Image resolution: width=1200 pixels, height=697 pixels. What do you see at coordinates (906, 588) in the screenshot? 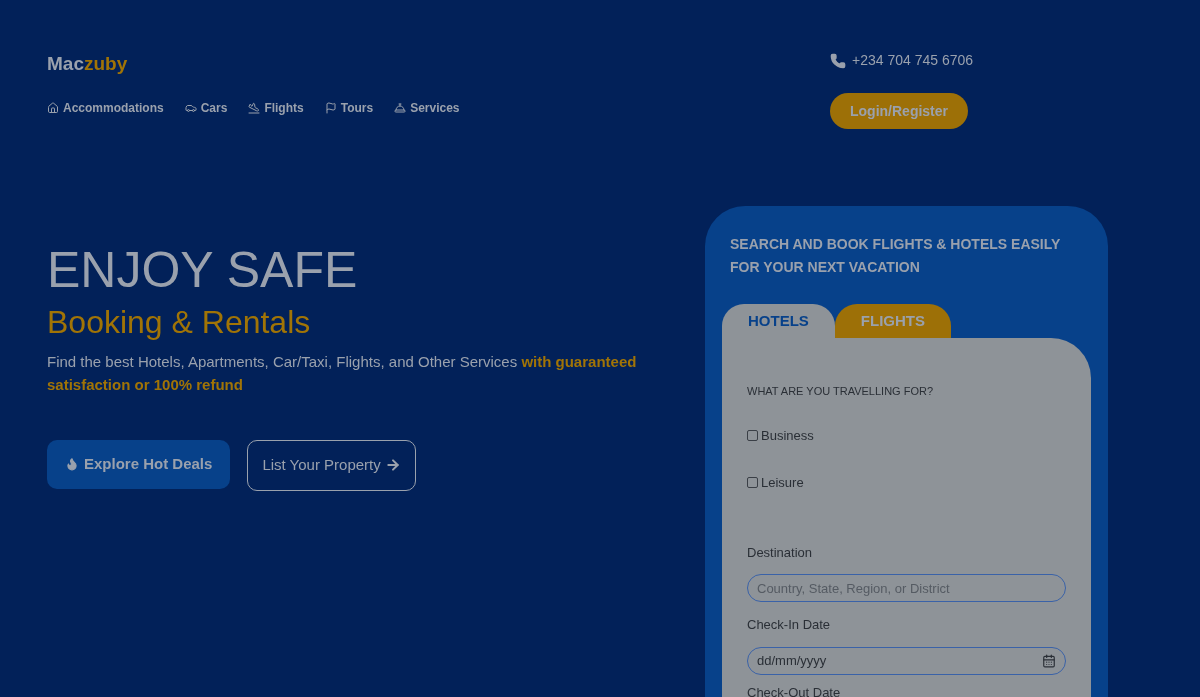
I see `destination-field: Country, State, Region, or District` at bounding box center [906, 588].